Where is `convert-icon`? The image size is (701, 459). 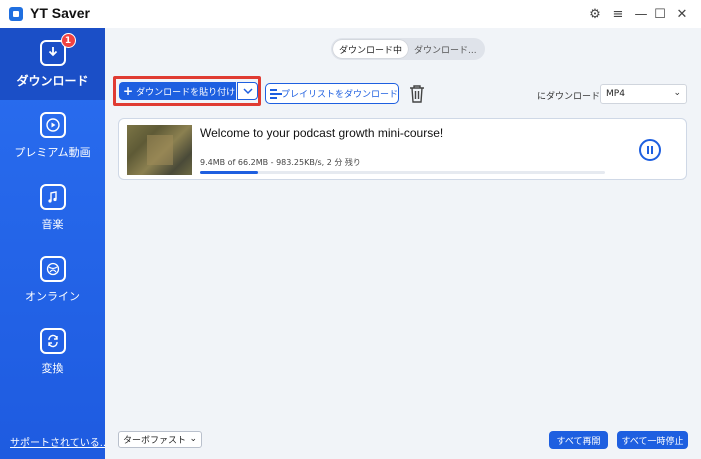 convert-icon is located at coordinates (52, 341).